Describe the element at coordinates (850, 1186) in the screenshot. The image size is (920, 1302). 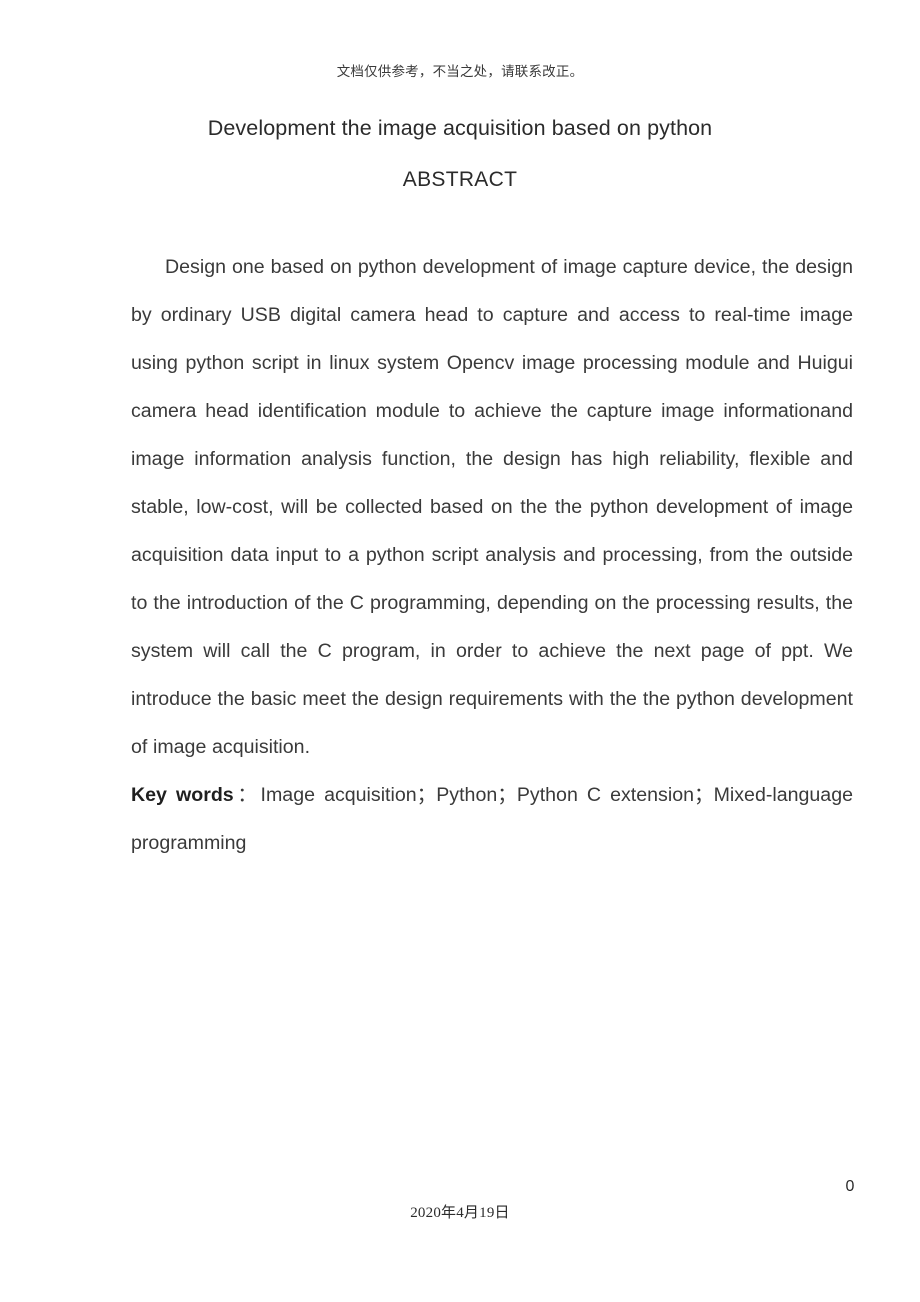
I see `page-number: 0` at that location.